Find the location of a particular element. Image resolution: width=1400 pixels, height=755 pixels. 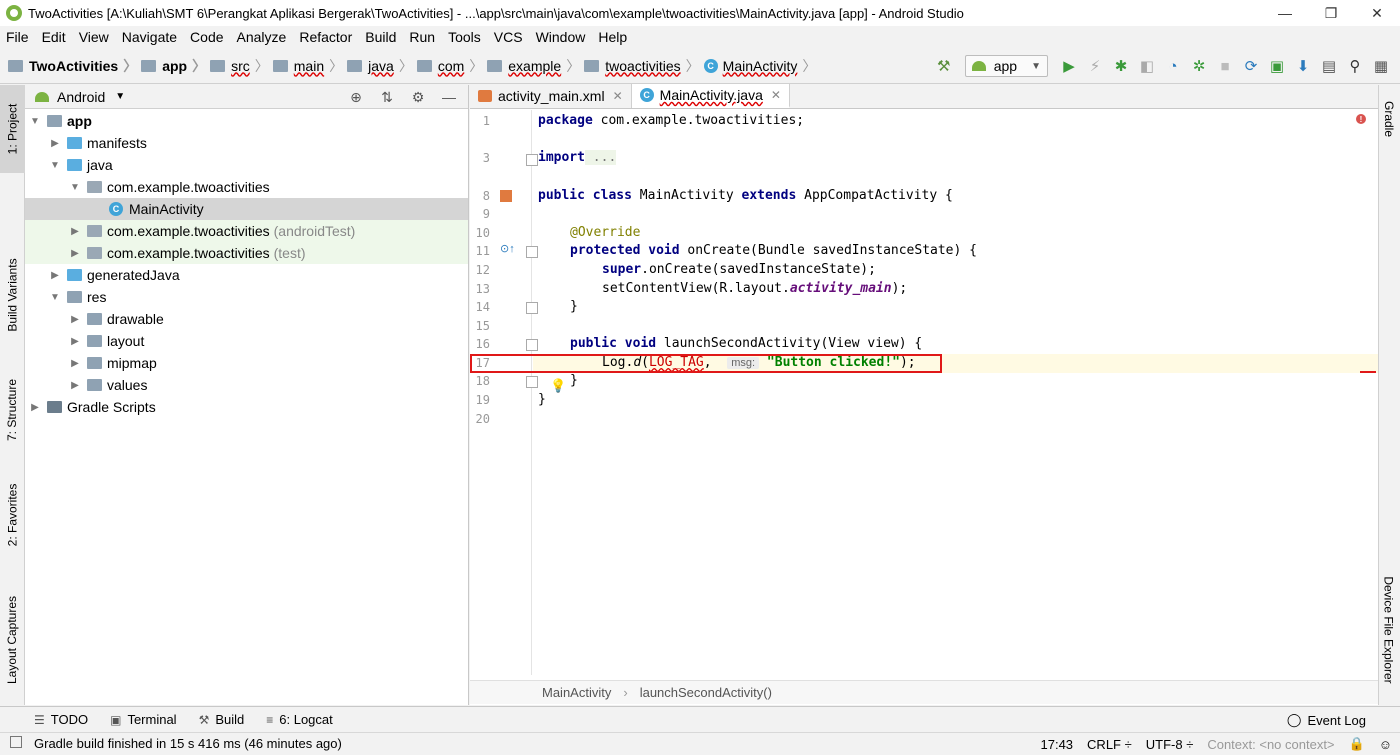

tree-item-java: ▼ java is located at coordinates (246, 165).